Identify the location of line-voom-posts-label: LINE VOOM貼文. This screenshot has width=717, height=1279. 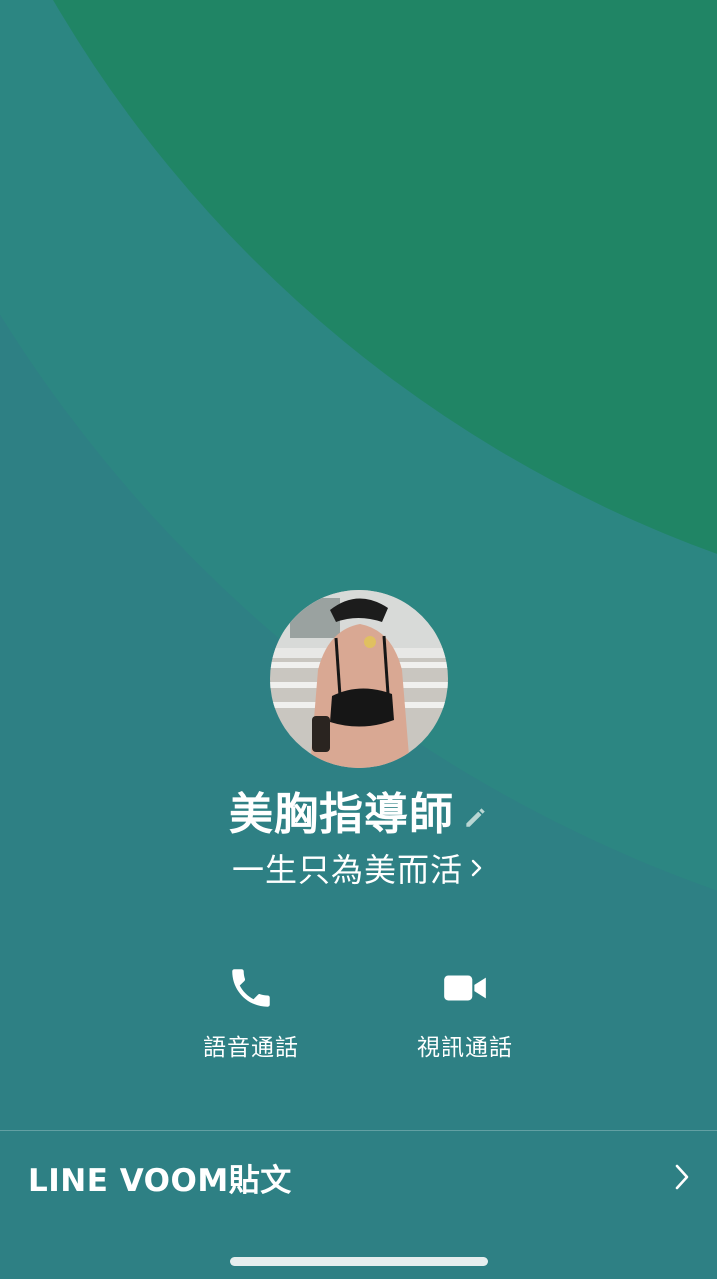
(160, 1180).